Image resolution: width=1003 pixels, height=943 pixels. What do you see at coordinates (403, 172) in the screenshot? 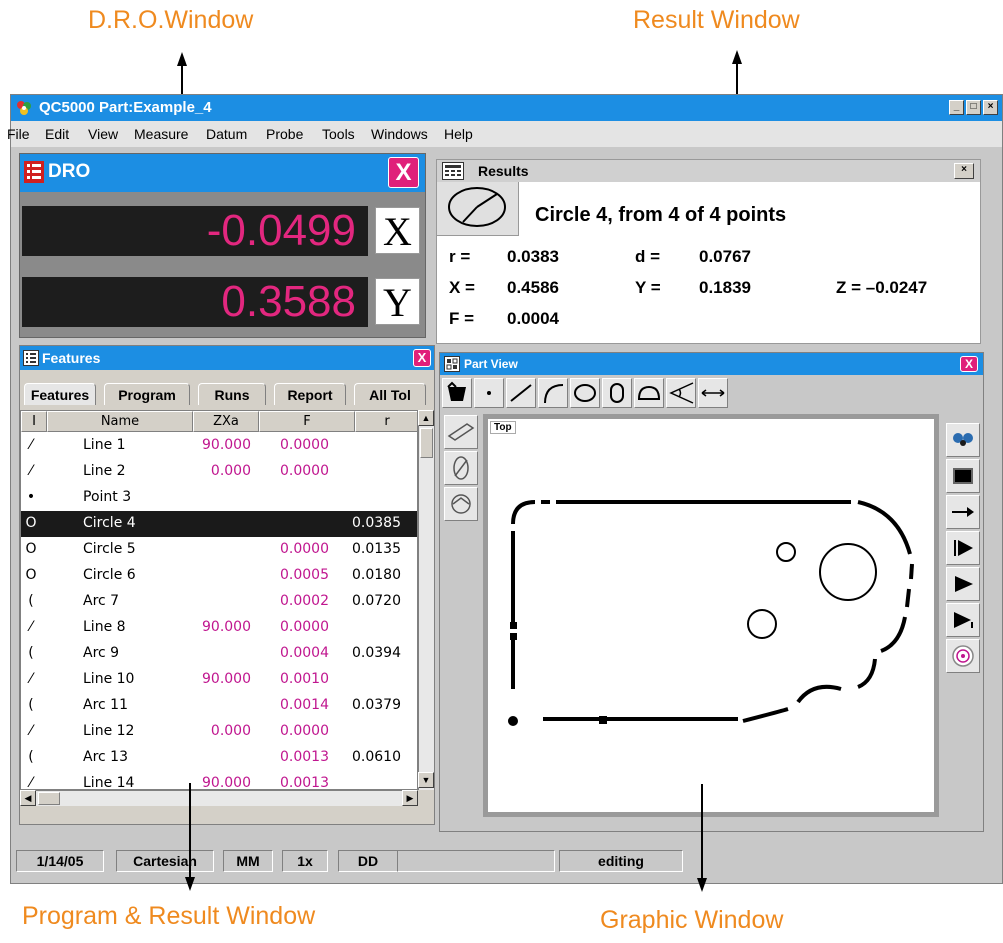
I see `dro-close-button: X` at bounding box center [403, 172].